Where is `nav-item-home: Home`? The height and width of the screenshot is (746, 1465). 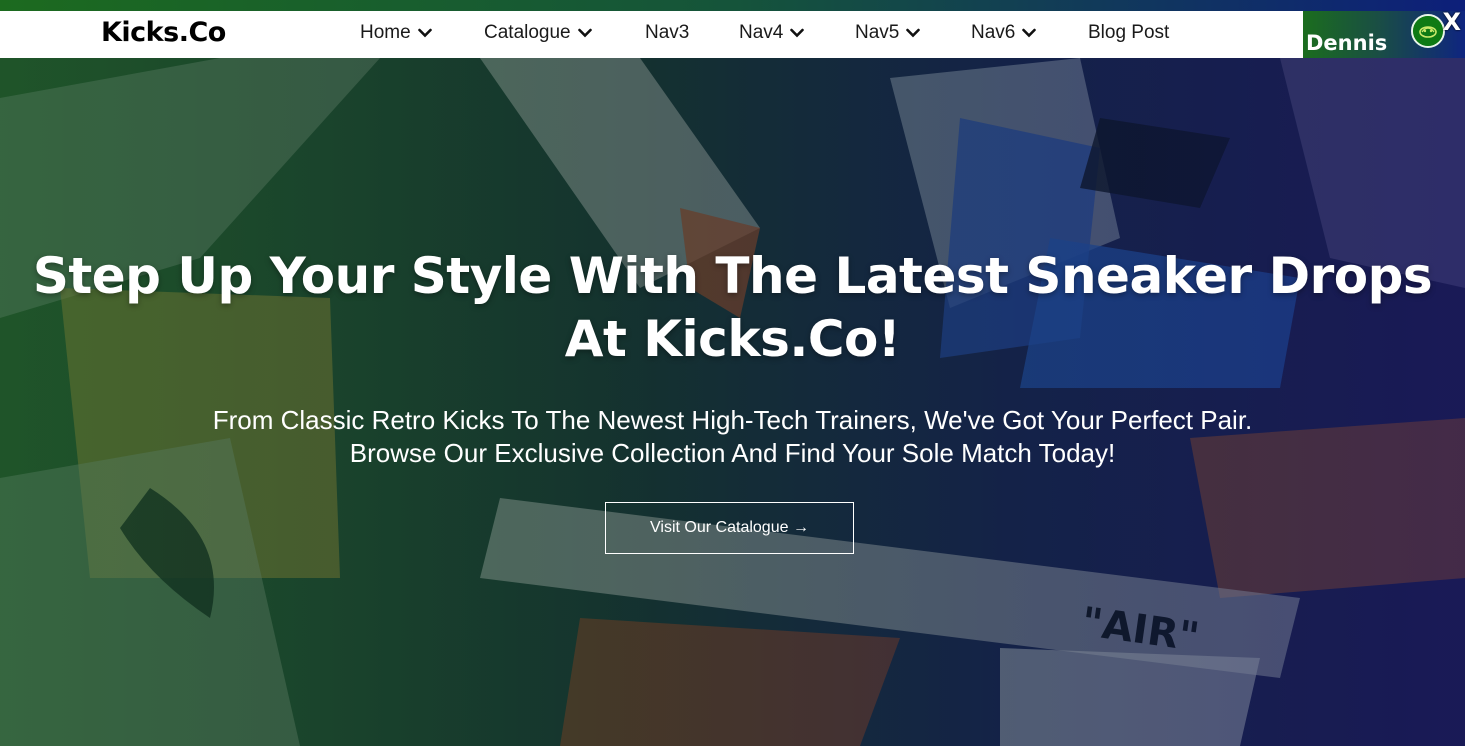 nav-item-home: Home is located at coordinates (396, 33).